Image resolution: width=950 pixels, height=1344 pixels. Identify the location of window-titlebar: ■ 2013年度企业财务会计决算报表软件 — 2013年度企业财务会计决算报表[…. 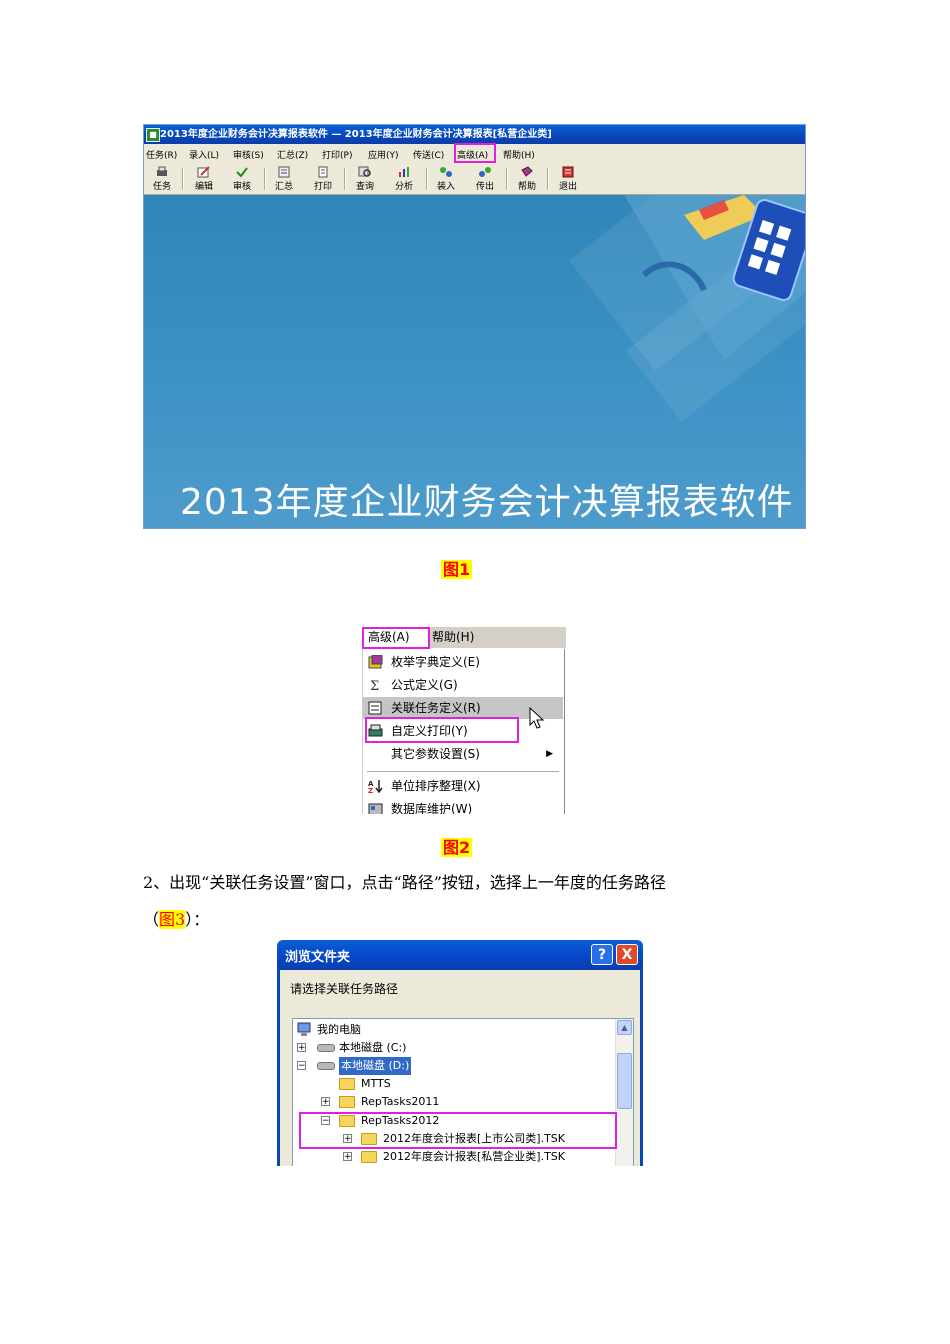
(474, 134).